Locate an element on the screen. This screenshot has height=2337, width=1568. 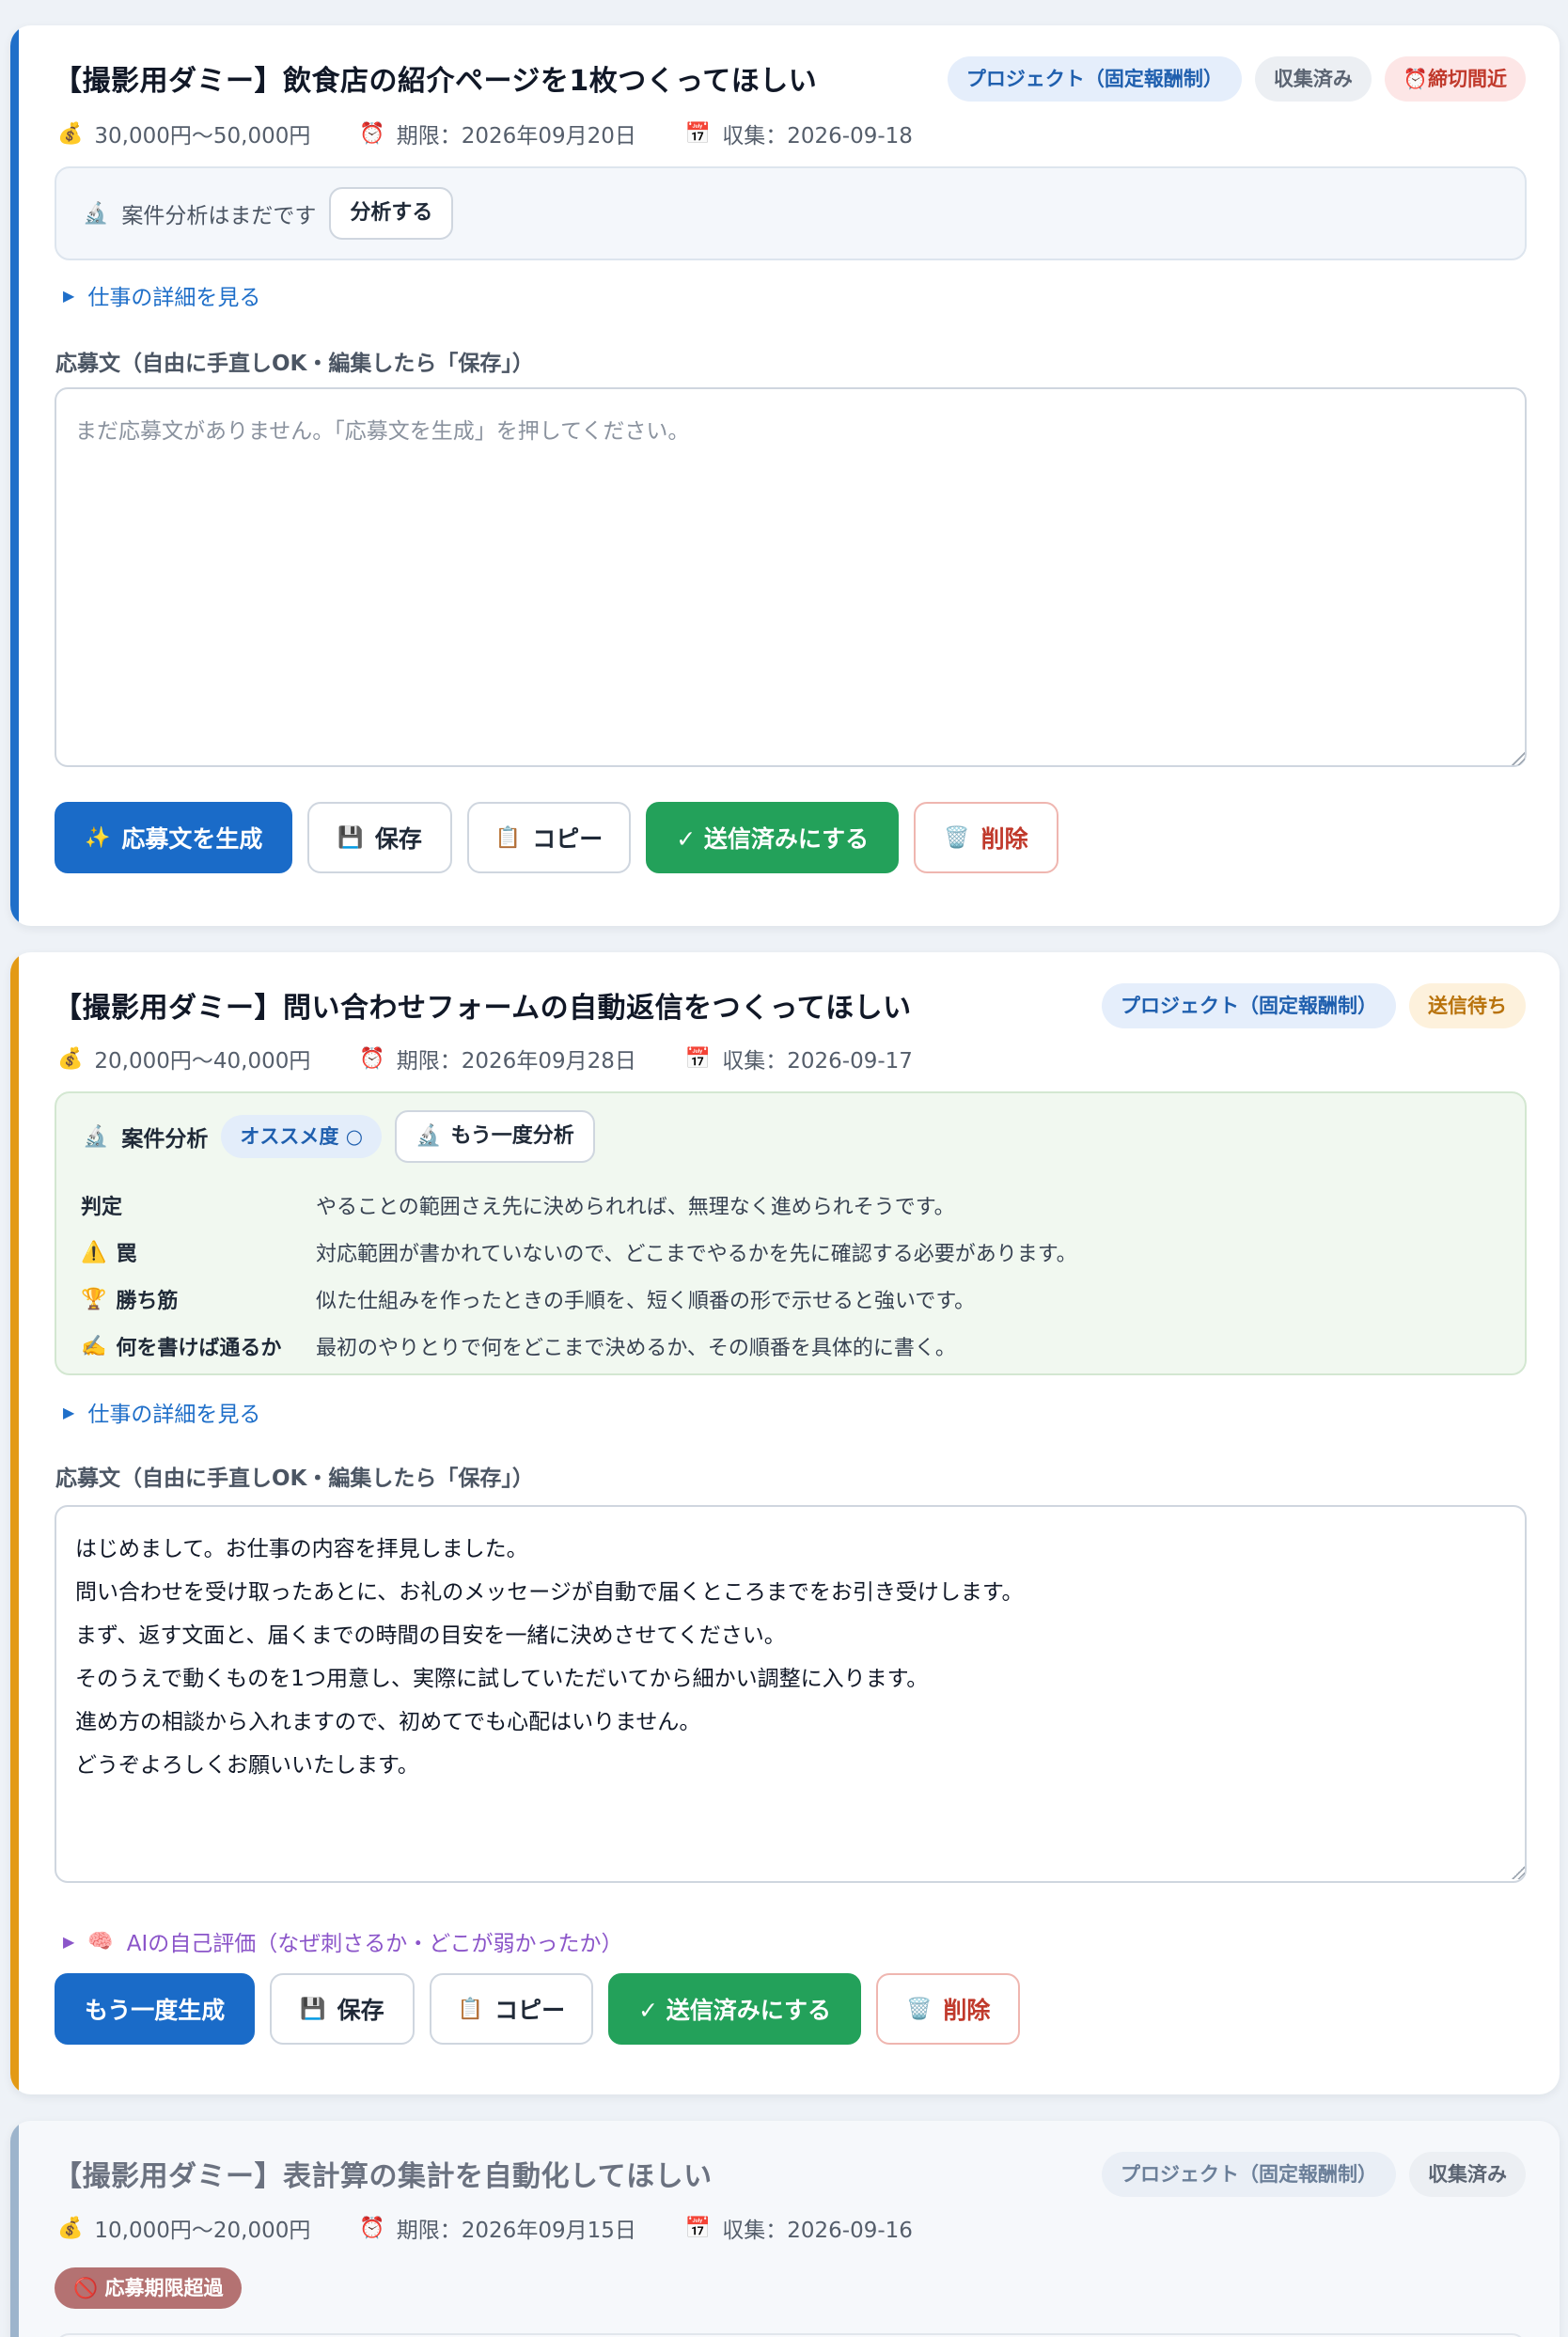
warning-icon: ⚠️ is located at coordinates (94, 1252).